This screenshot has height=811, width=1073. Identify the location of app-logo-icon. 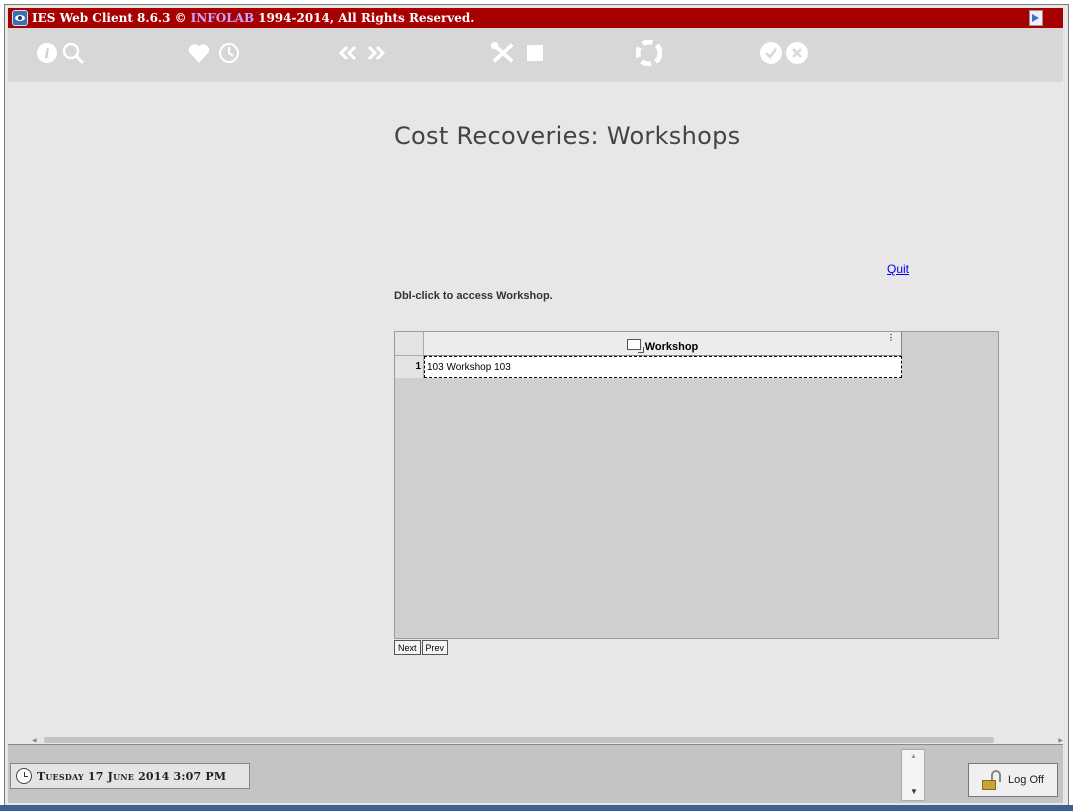
(20, 18).